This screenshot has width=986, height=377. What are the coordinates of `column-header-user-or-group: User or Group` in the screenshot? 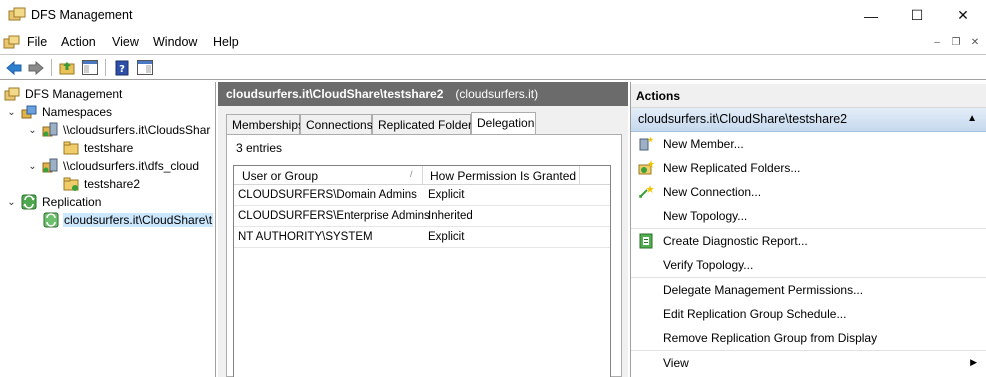 It's located at (280, 176).